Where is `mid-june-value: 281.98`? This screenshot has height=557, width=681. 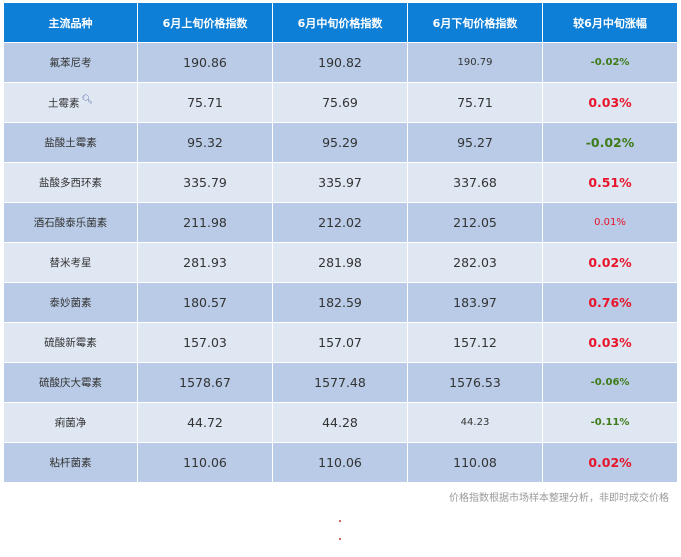
mid-june-value: 281.98 is located at coordinates (340, 262).